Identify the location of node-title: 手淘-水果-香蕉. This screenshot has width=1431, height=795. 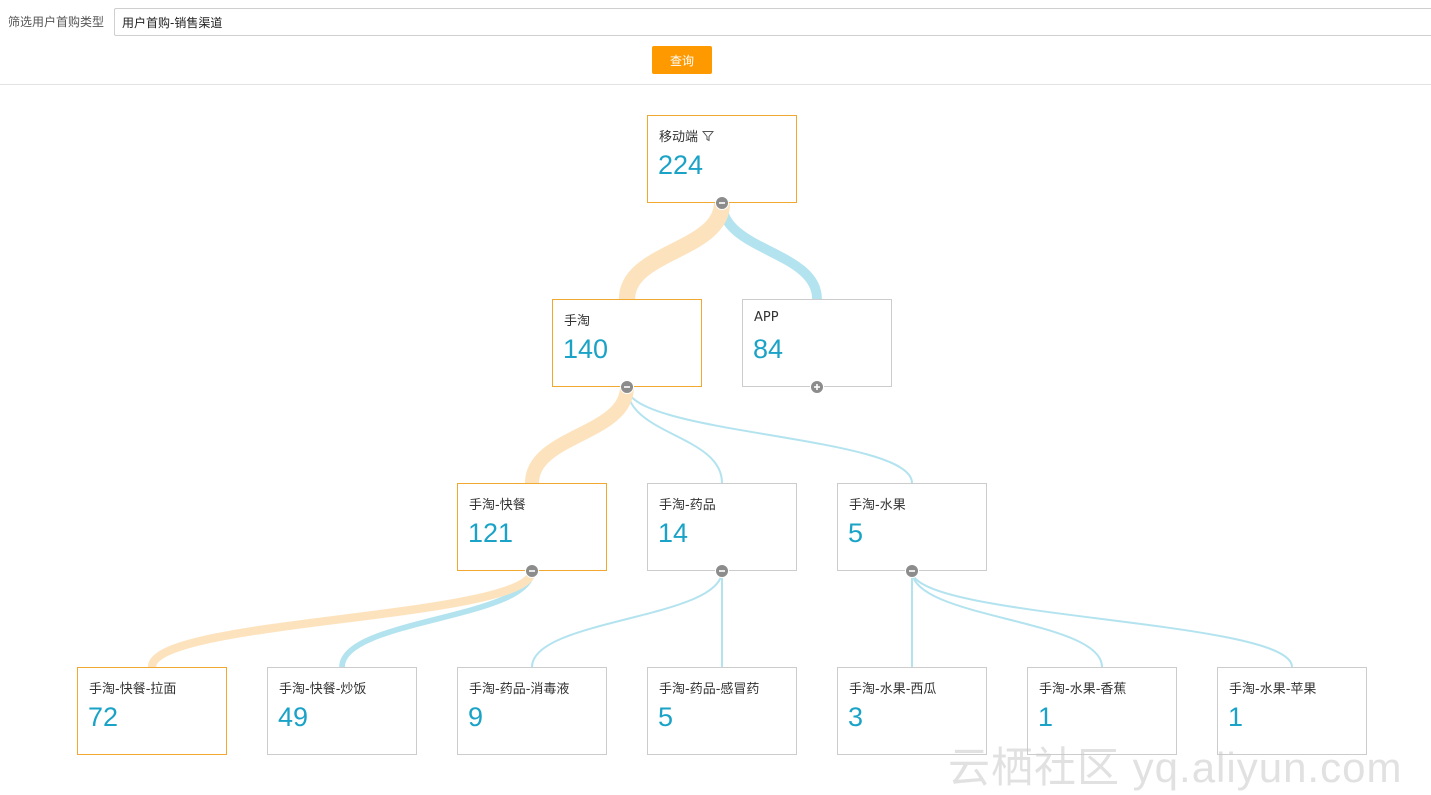
(1083, 689).